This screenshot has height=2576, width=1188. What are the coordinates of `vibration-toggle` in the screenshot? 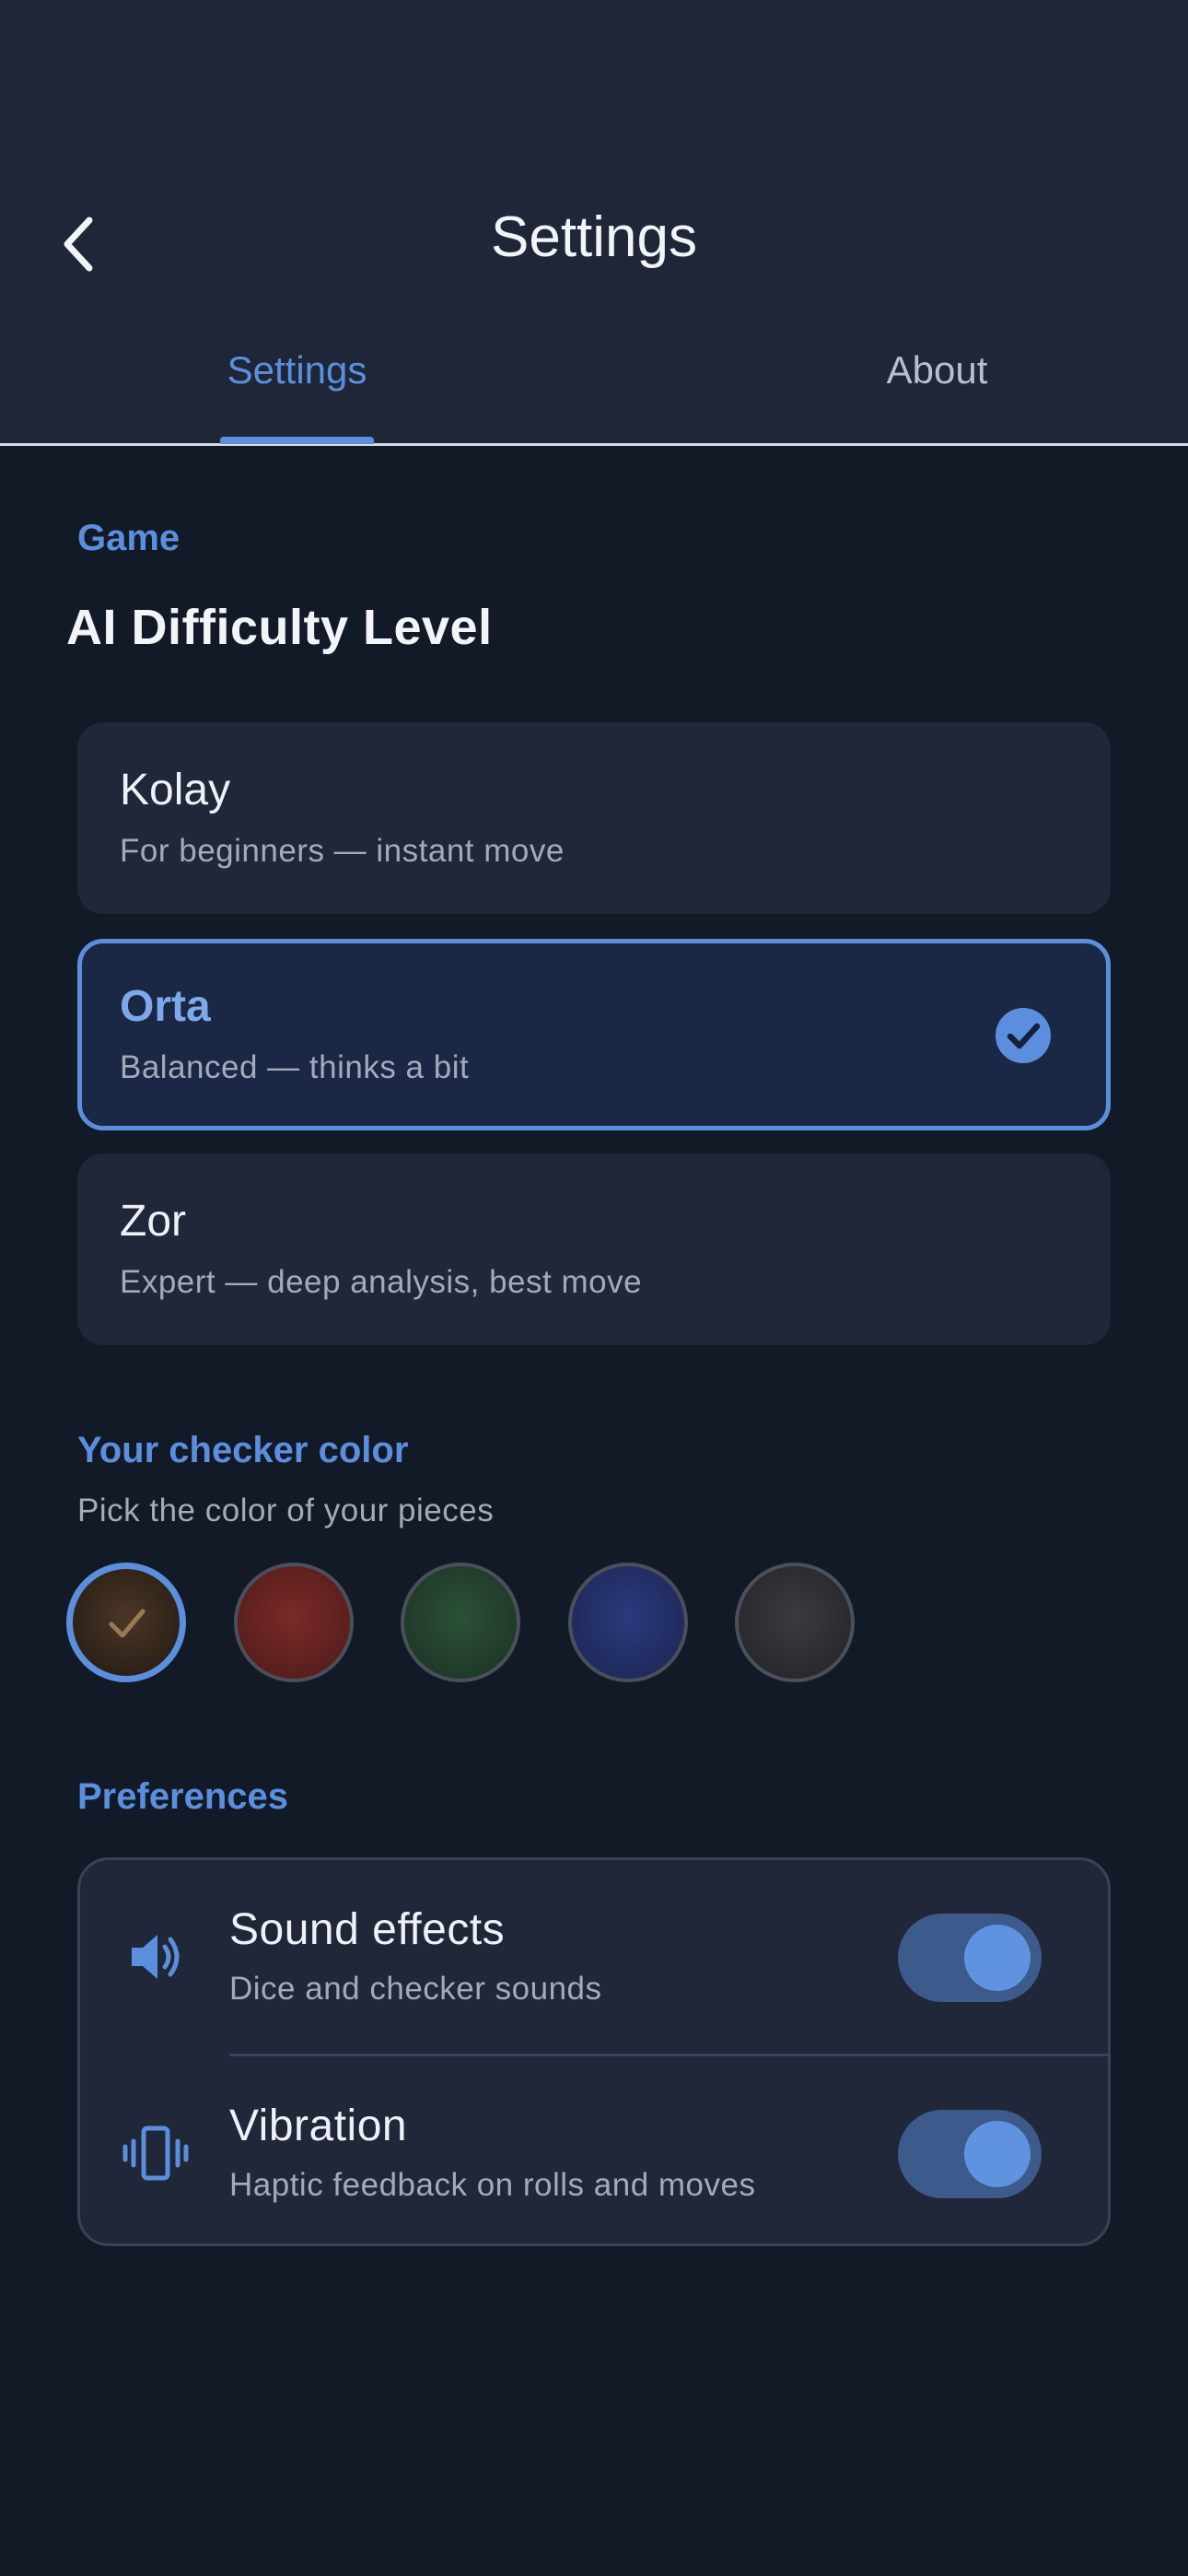 It's located at (970, 2154).